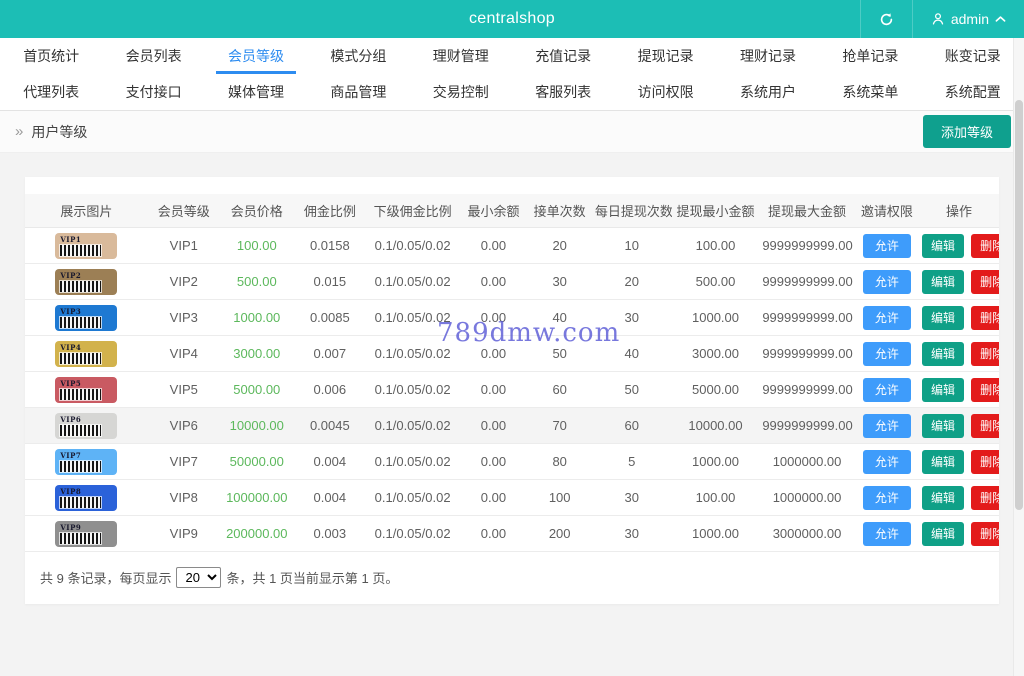 Image resolution: width=1024 pixels, height=676 pixels. Describe the element at coordinates (256, 56) in the screenshot. I see `nav-tab-member-level: 会员等级` at that location.